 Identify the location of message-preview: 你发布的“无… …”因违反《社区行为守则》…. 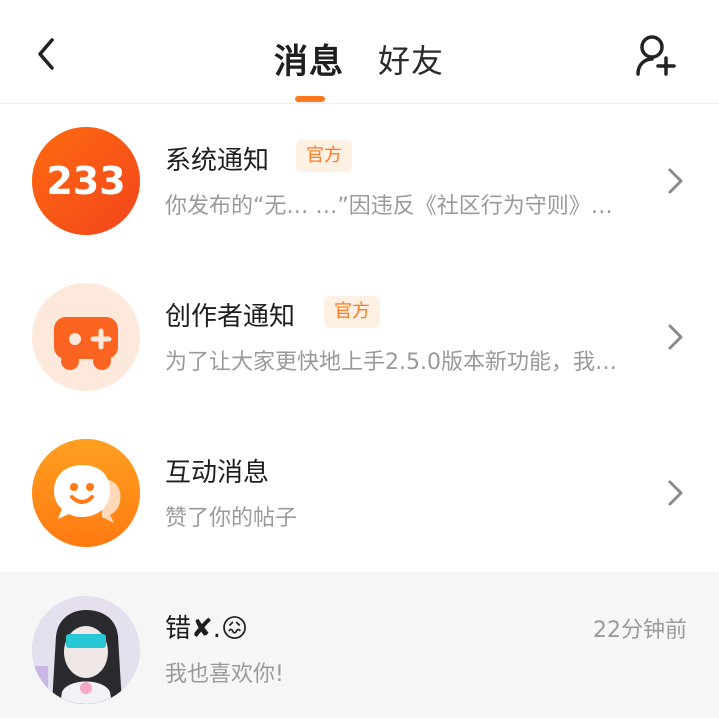
(389, 206).